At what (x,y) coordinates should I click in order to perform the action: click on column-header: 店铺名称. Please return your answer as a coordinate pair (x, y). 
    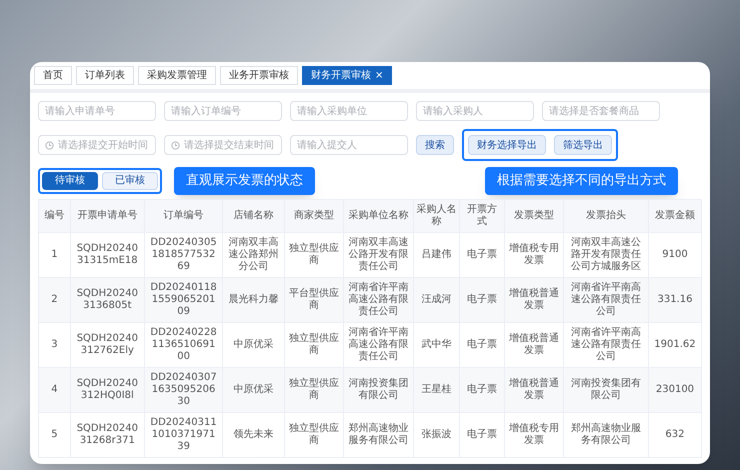
    Looking at the image, I should click on (253, 215).